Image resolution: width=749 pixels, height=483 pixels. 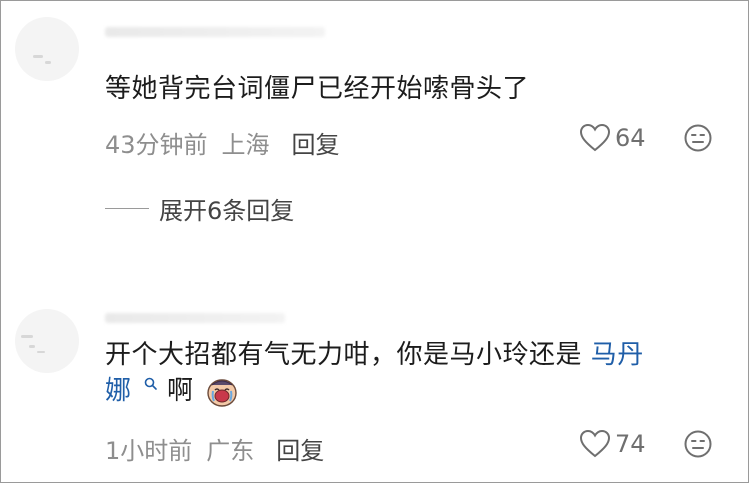 I want to click on like-count: 64, so click(x=630, y=138).